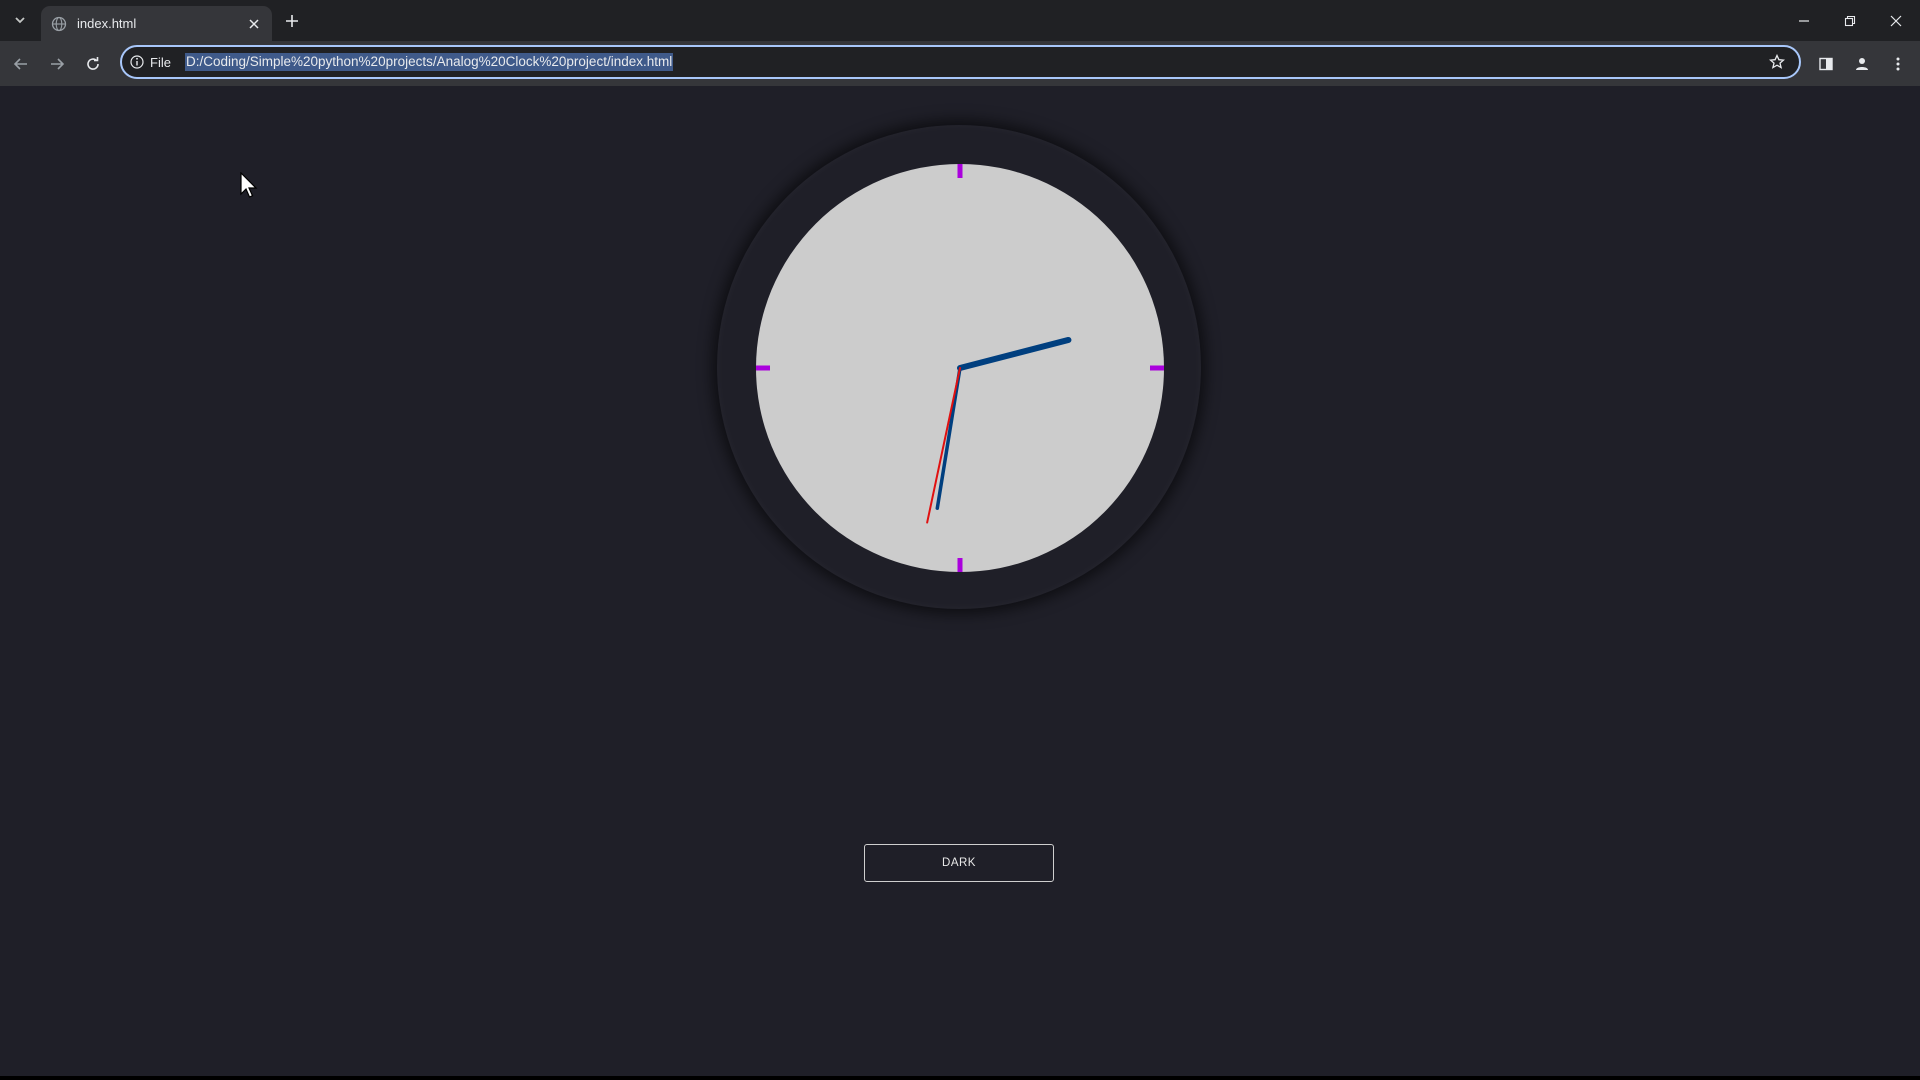 Image resolution: width=1920 pixels, height=1080 pixels. Describe the element at coordinates (960, 20) in the screenshot. I see `tab-strip: index.html` at that location.